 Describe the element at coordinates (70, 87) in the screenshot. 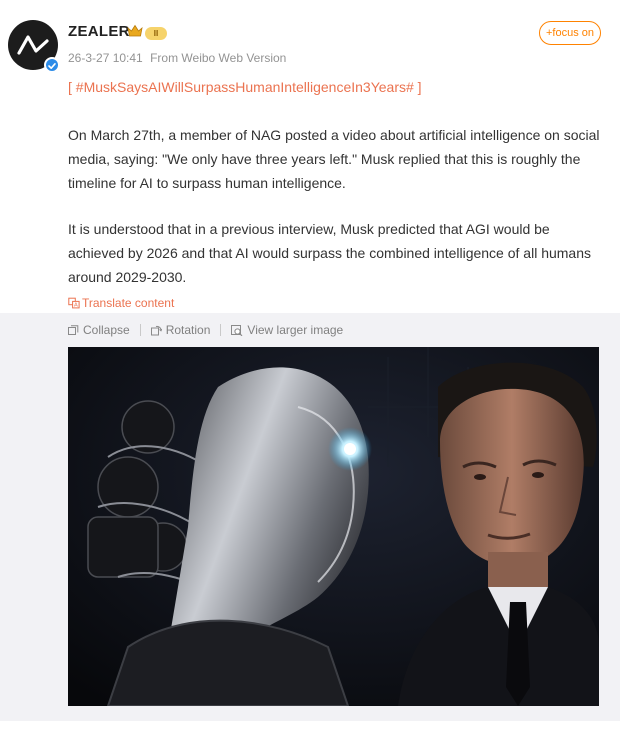

I see `topic-open-bracket: [` at that location.